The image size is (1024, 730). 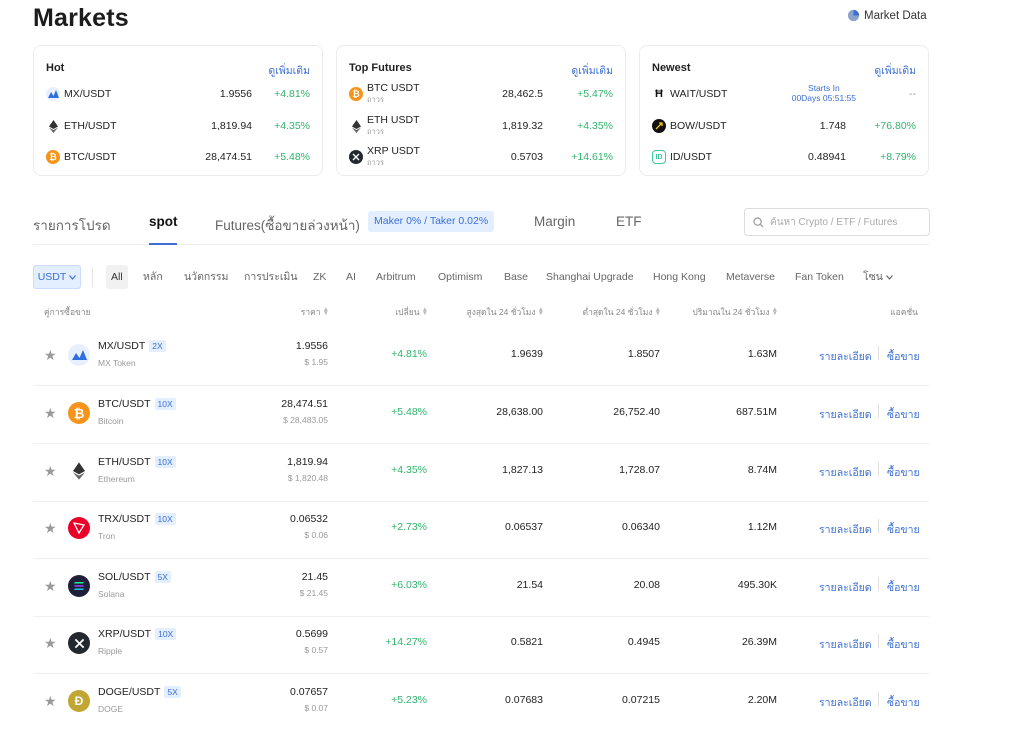 I want to click on futures-more-link: ดูเพิ่มเติม, so click(x=592, y=70).